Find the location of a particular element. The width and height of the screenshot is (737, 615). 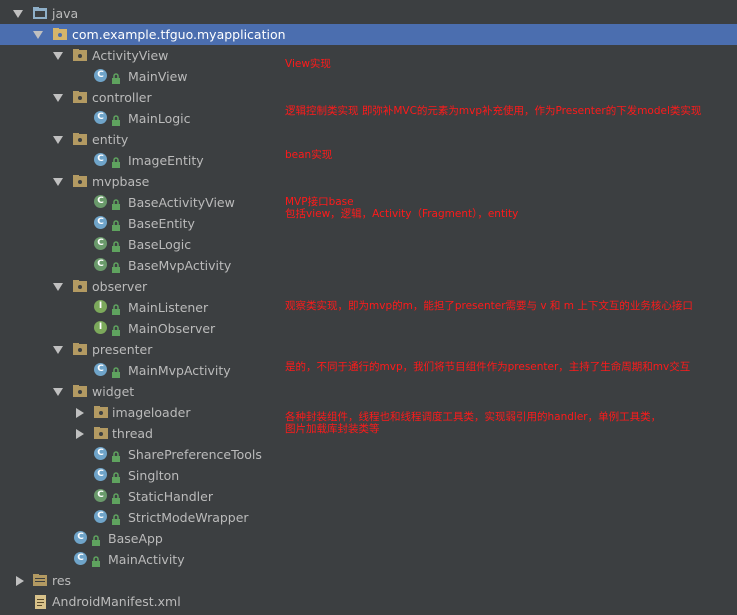

tree-label: BaseLogic is located at coordinates (160, 244).